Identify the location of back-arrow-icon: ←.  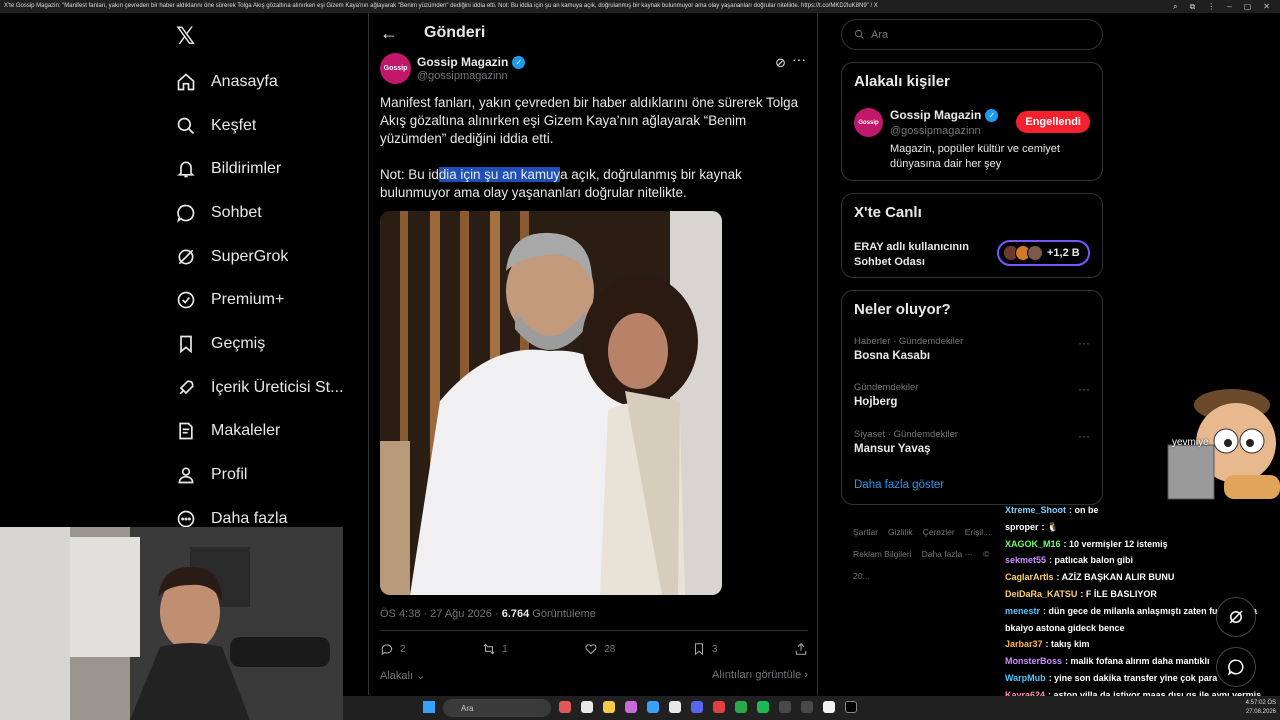
(389, 33).